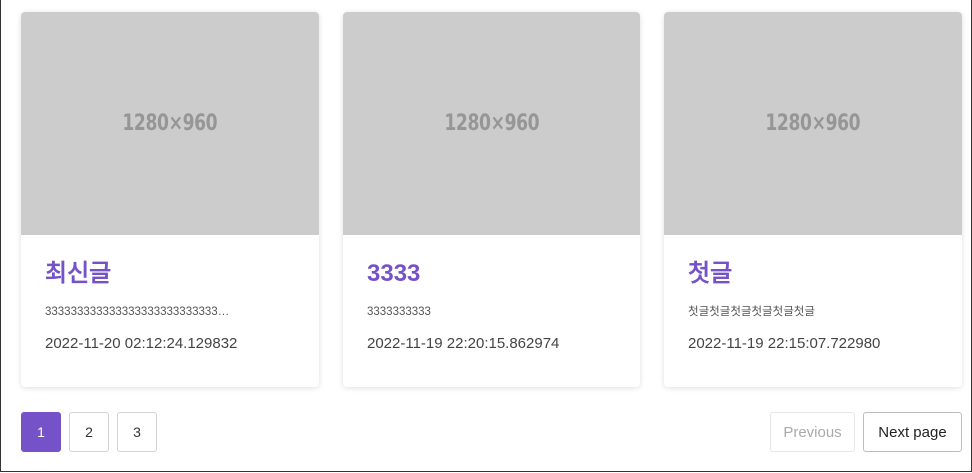 The height and width of the screenshot is (473, 972). Describe the element at coordinates (170, 274) in the screenshot. I see `post-title: 최신글` at that location.